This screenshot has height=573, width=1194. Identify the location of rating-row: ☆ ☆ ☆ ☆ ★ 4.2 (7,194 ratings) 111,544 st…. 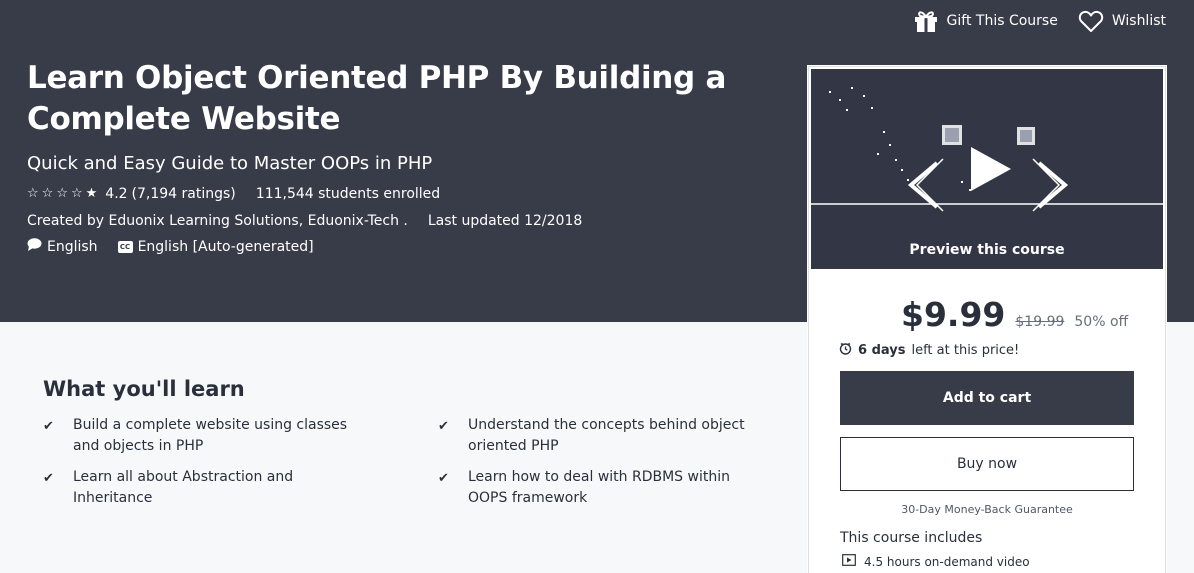
(233, 194).